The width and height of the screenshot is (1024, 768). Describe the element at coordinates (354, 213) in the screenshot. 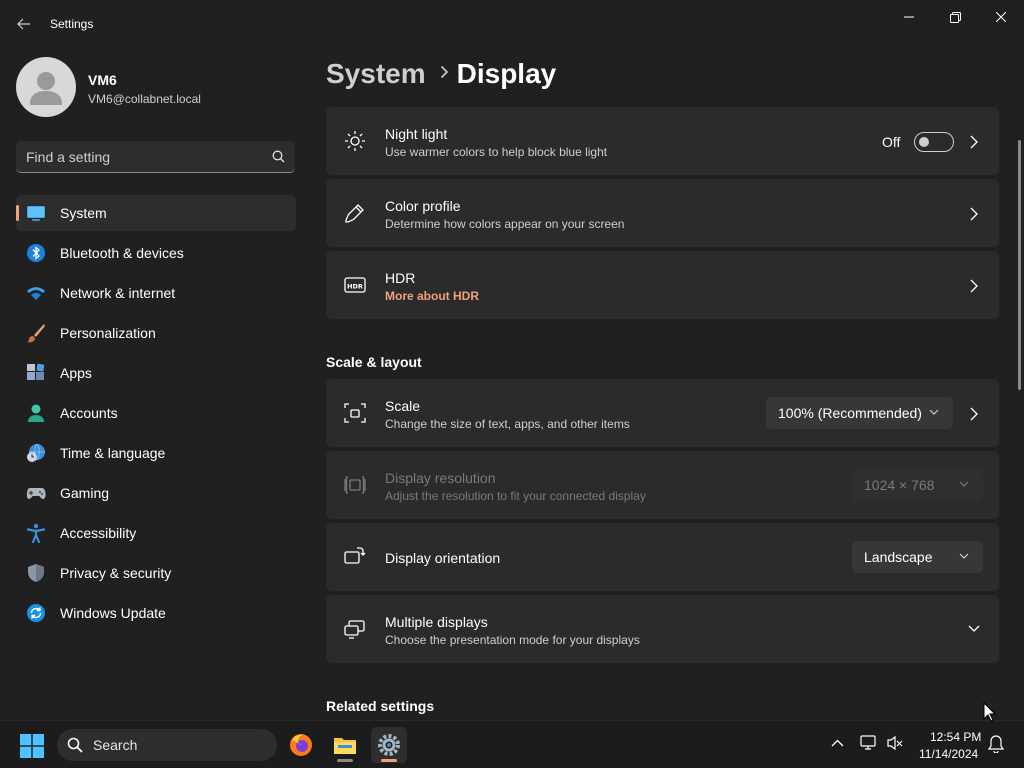

I see `eyedropper-icon` at that location.